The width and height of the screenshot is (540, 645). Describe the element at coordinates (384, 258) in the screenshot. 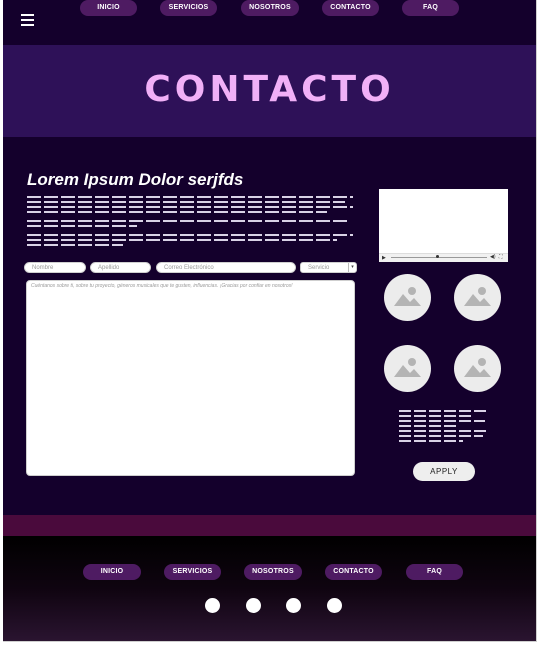

I see `play-icon: ▶` at that location.